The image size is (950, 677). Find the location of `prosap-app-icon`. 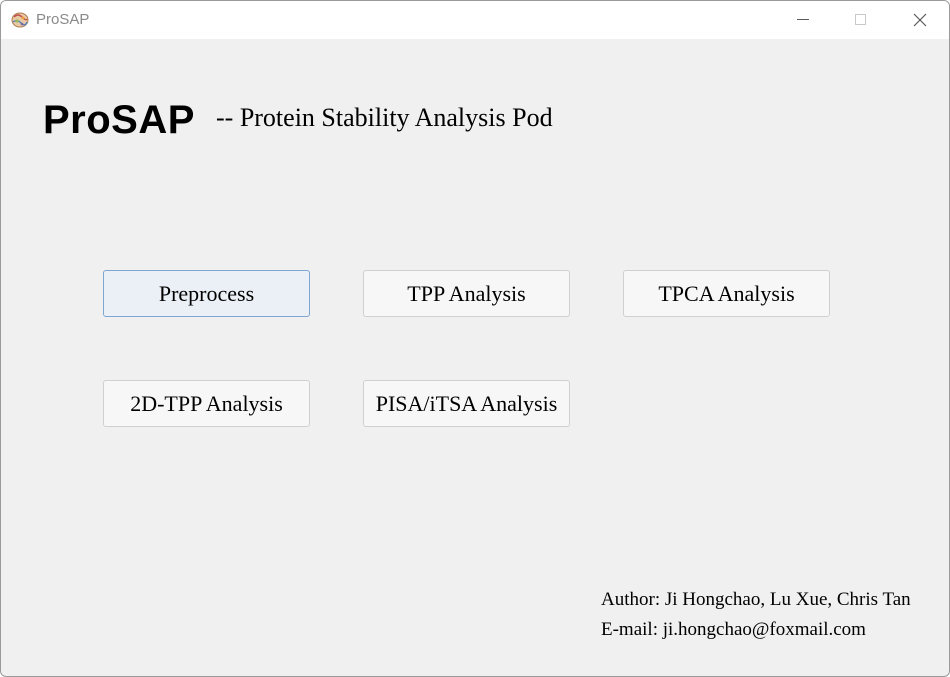

prosap-app-icon is located at coordinates (20, 20).